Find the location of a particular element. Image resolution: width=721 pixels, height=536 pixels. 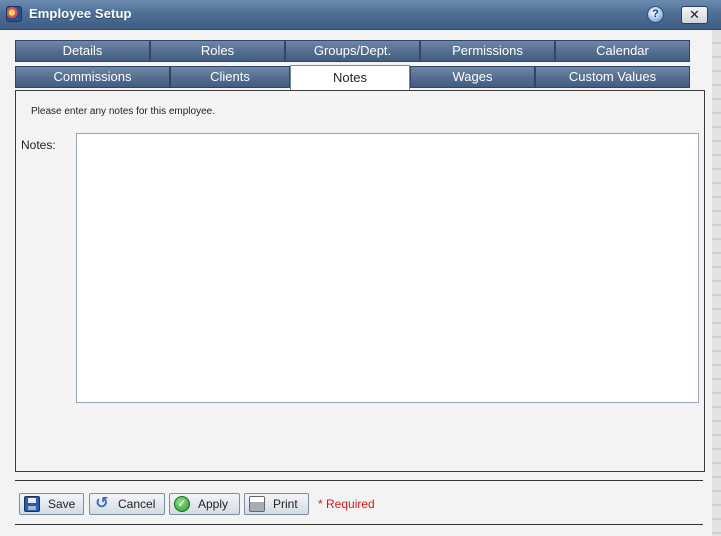

tab-commissions: Commissions is located at coordinates (92, 77).